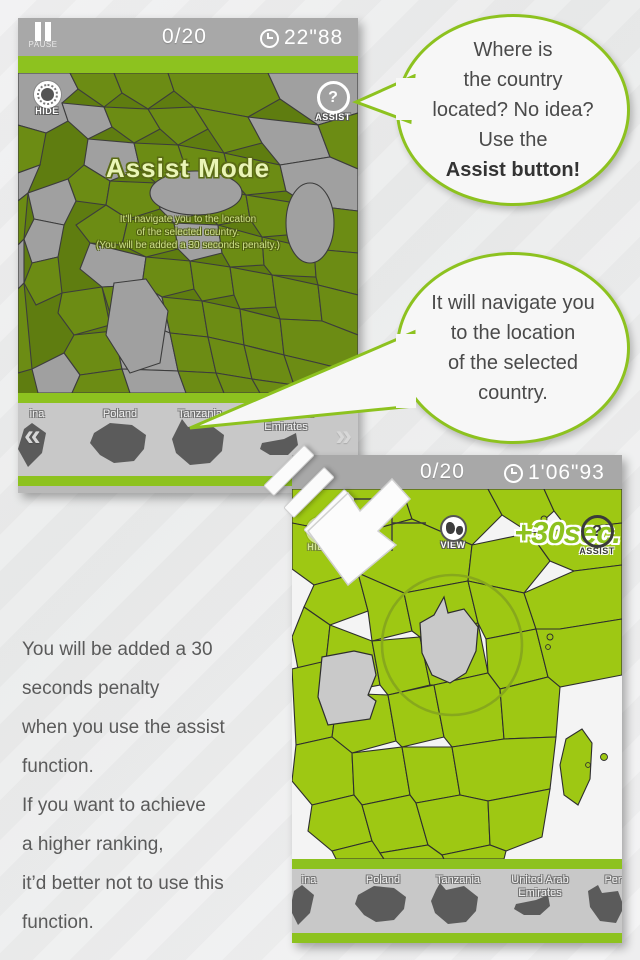  Describe the element at coordinates (513, 393) in the screenshot. I see `bubble-2-line4: country.` at that location.